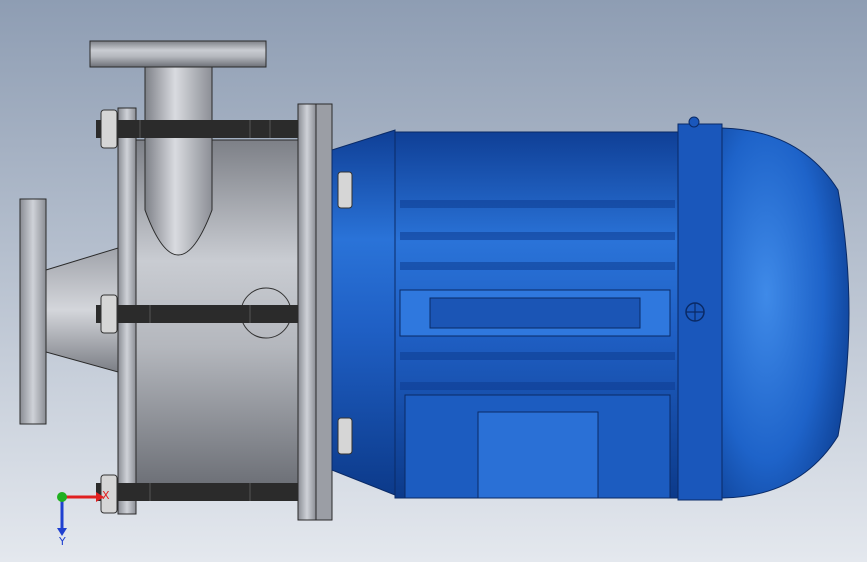 The height and width of the screenshot is (562, 867). I want to click on y-axis-label: Y, so click(62, 541).